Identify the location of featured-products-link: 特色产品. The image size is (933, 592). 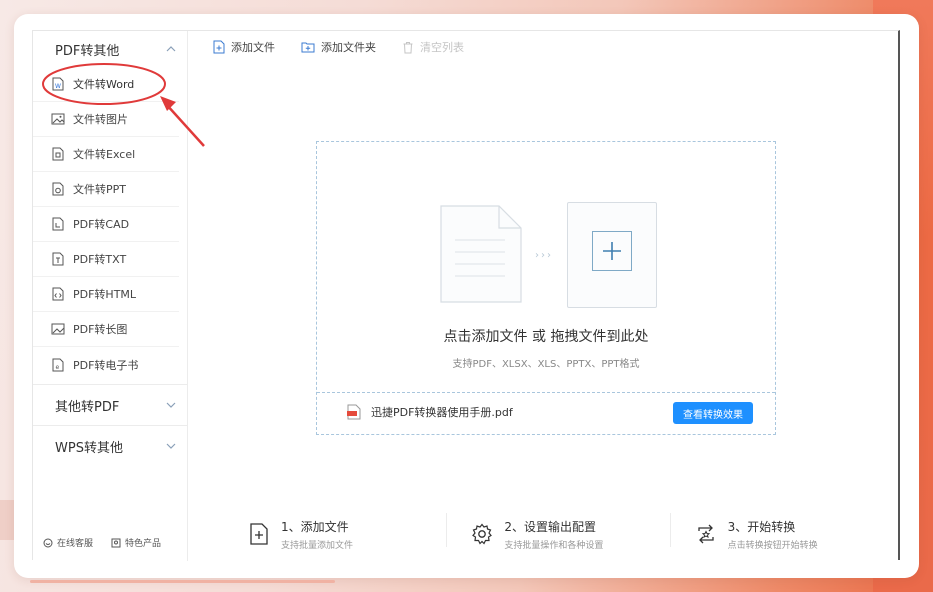
(136, 542).